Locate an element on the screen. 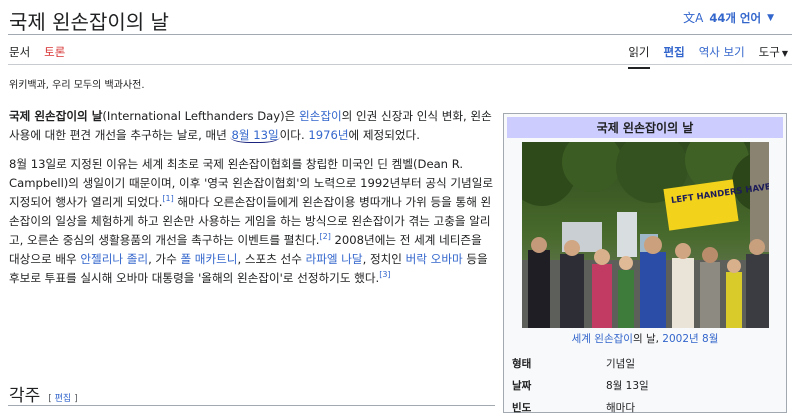  tab-article: 문서 is located at coordinates (19, 56).